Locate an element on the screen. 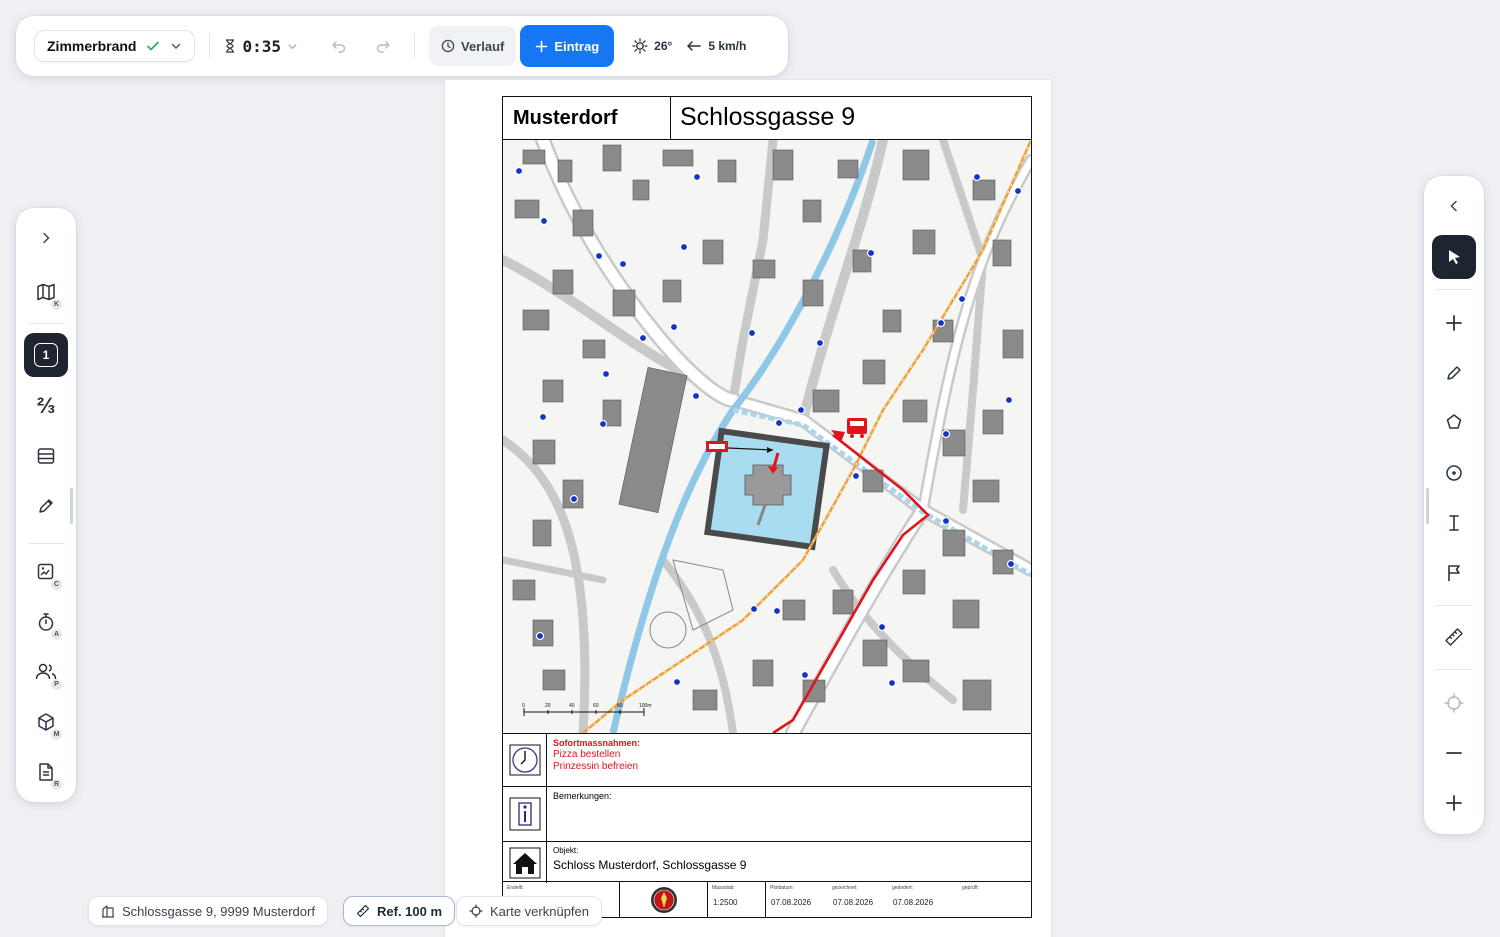 This screenshot has height=937, width=1500. history-button: Verlauf is located at coordinates (473, 46).